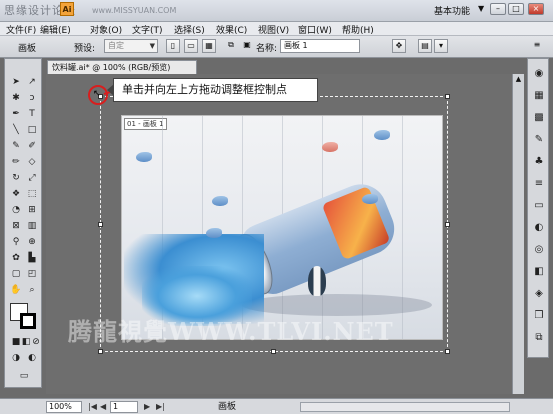 The height and width of the screenshot is (414, 553). Describe the element at coordinates (16, 98) in the screenshot. I see `magic-wand-tool-icon: ✱` at that location.